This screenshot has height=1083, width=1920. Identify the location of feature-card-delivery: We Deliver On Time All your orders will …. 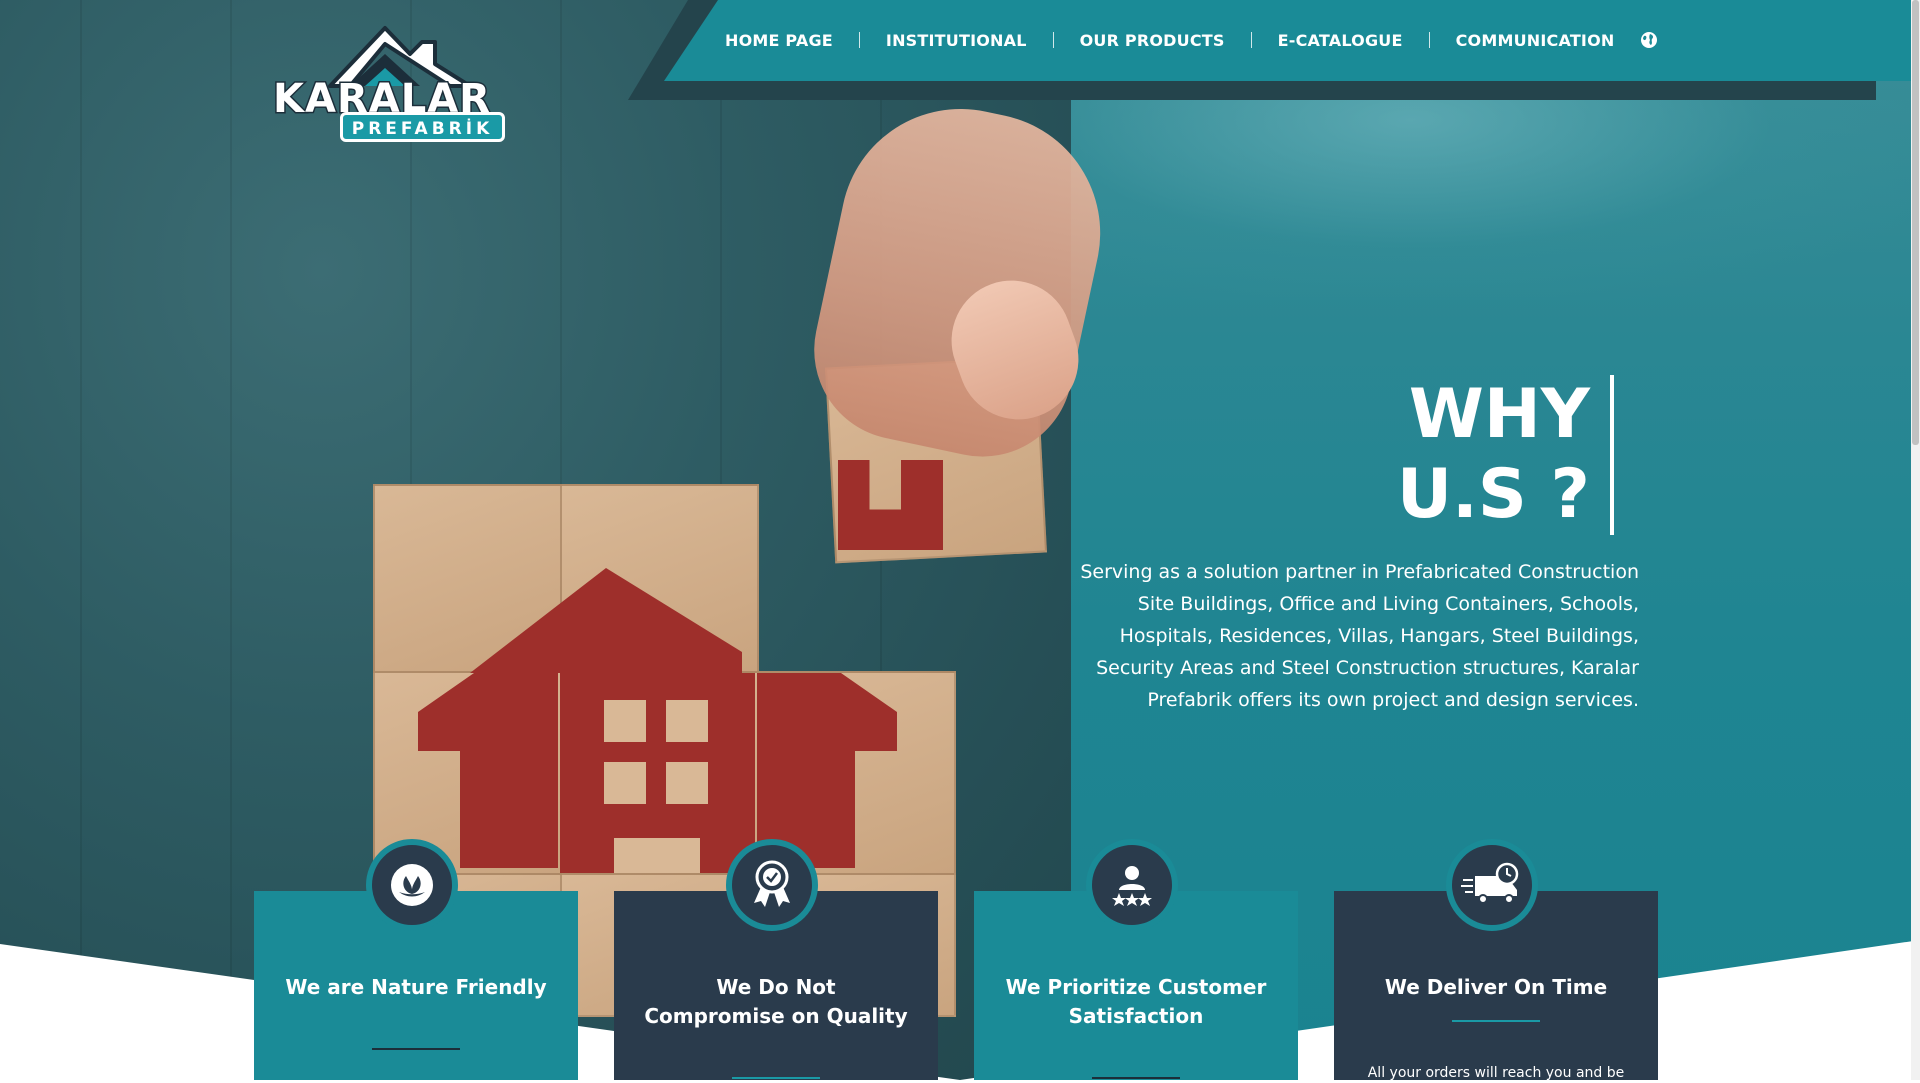
(1496, 960).